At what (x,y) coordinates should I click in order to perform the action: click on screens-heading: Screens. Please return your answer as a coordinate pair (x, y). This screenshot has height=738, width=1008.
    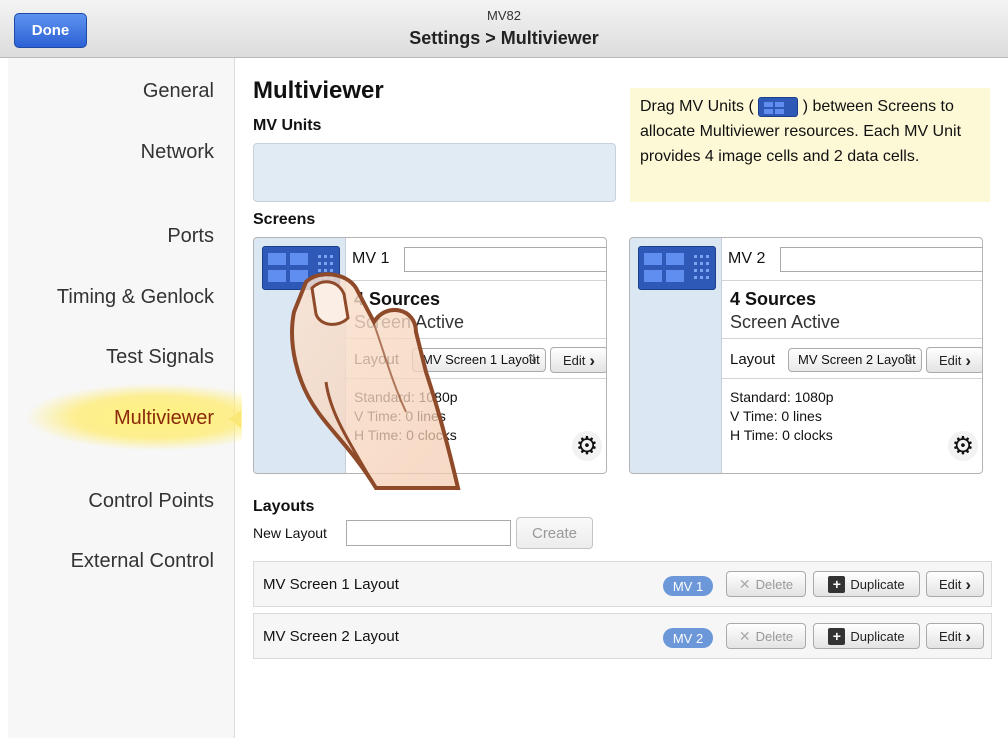
    Looking at the image, I should click on (284, 219).